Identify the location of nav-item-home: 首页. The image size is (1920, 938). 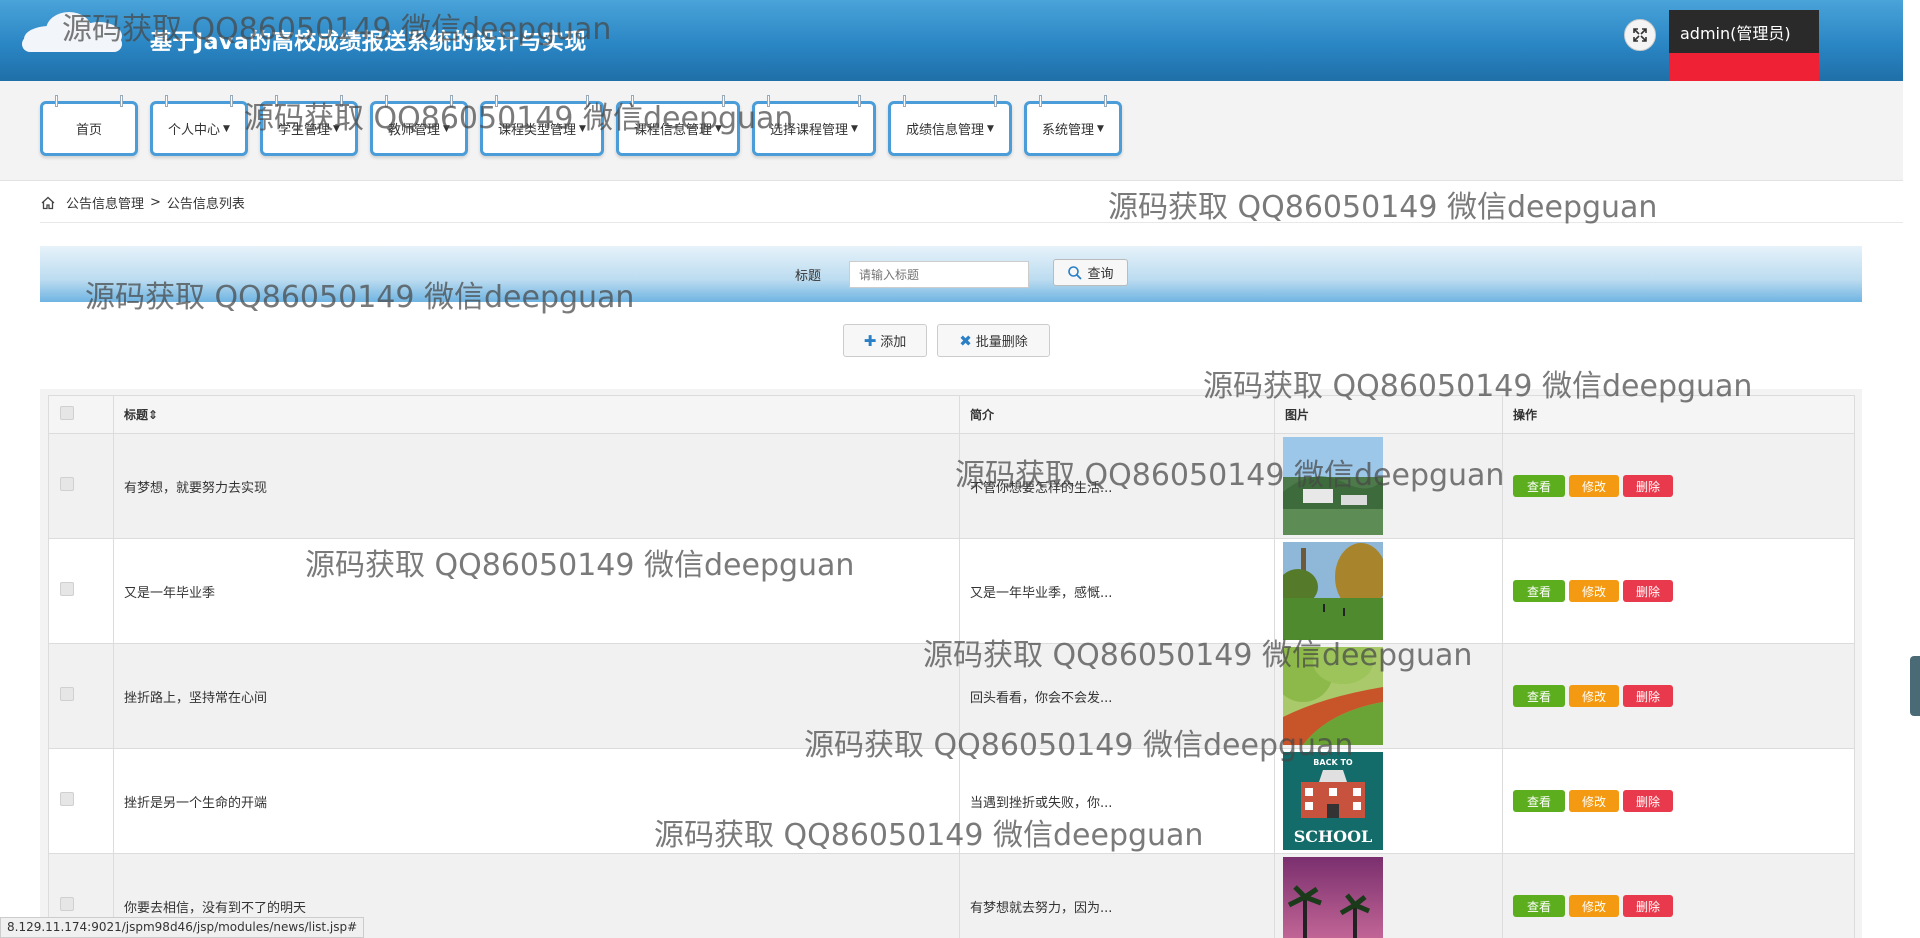
(89, 125).